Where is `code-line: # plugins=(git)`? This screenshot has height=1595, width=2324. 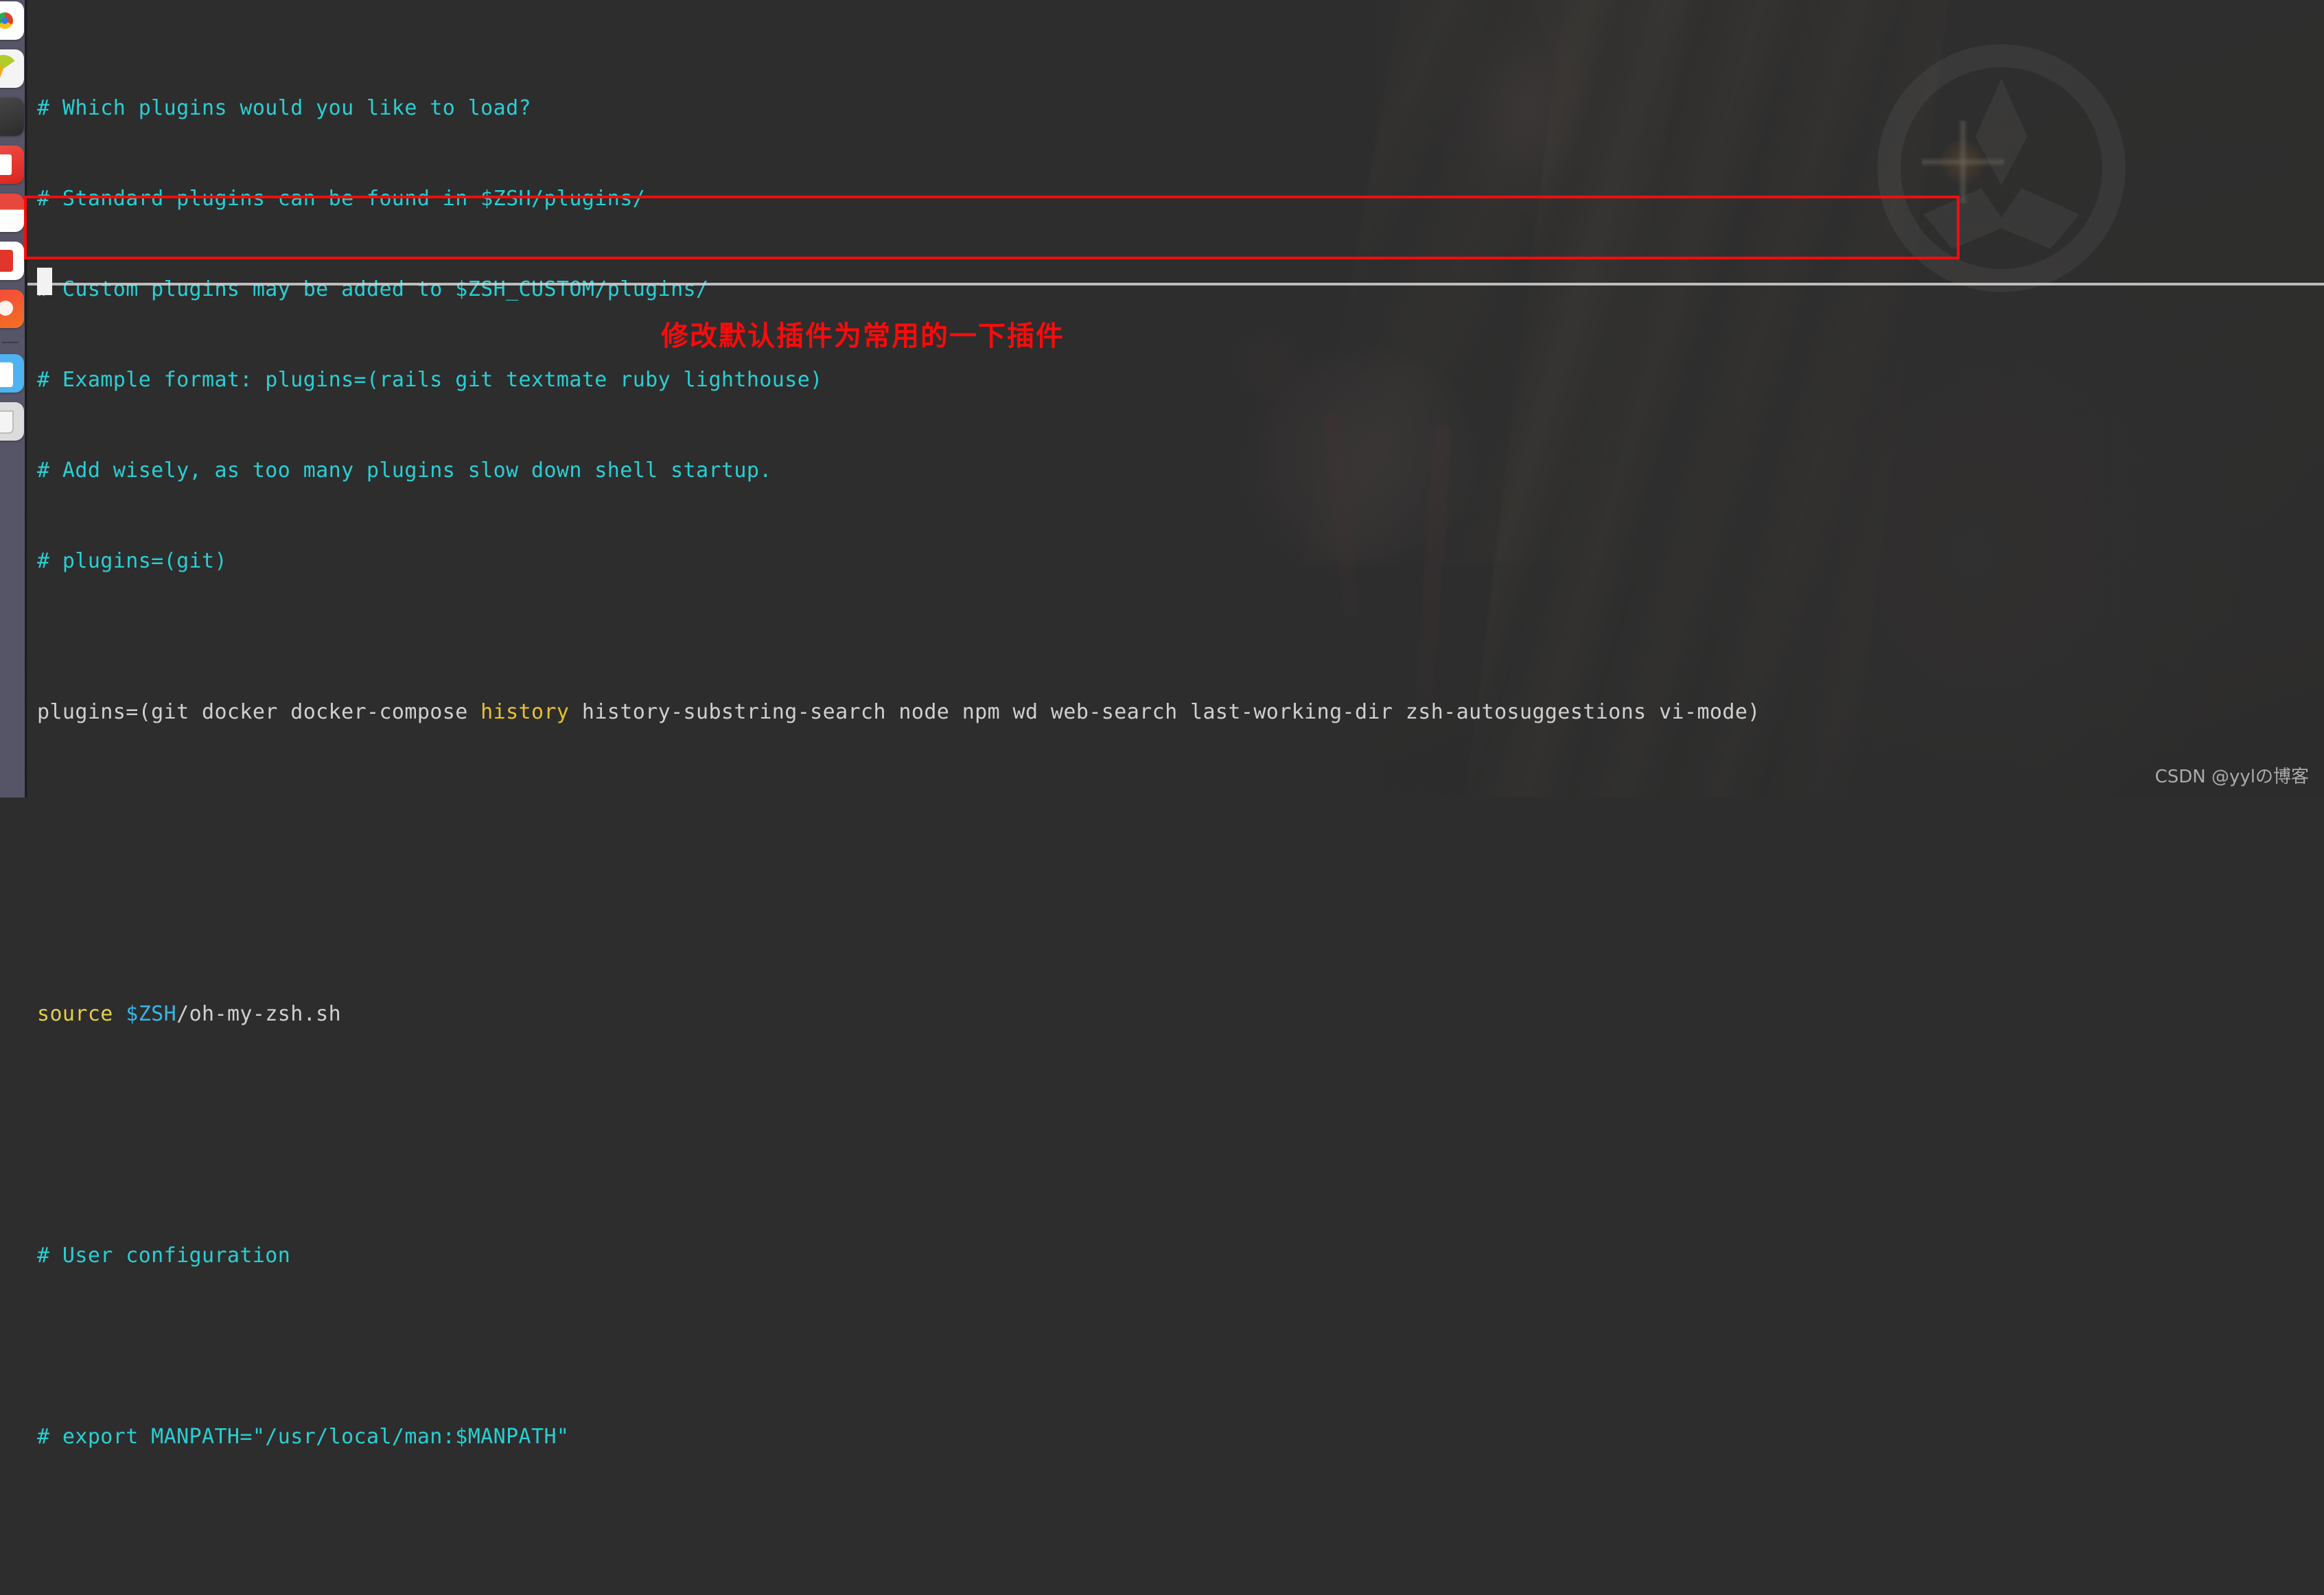 code-line: # plugins=(git) is located at coordinates (132, 561).